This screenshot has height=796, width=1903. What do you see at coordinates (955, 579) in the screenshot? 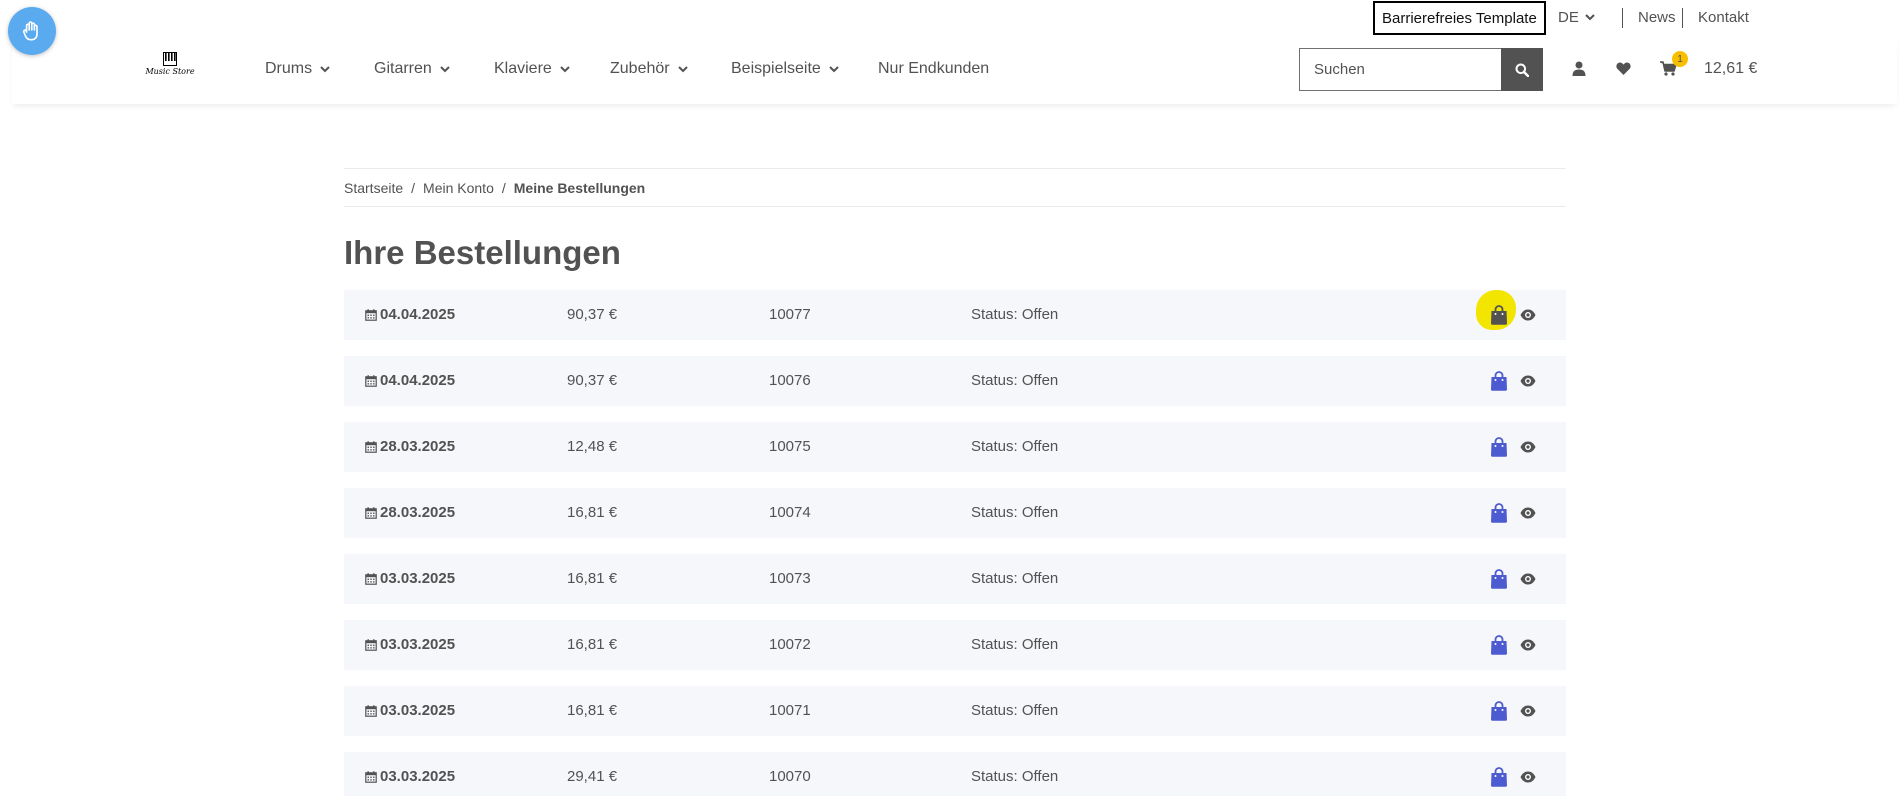
I see `order-row: 03.03.2025 16,81 € 10073 Status: Offen` at bounding box center [955, 579].